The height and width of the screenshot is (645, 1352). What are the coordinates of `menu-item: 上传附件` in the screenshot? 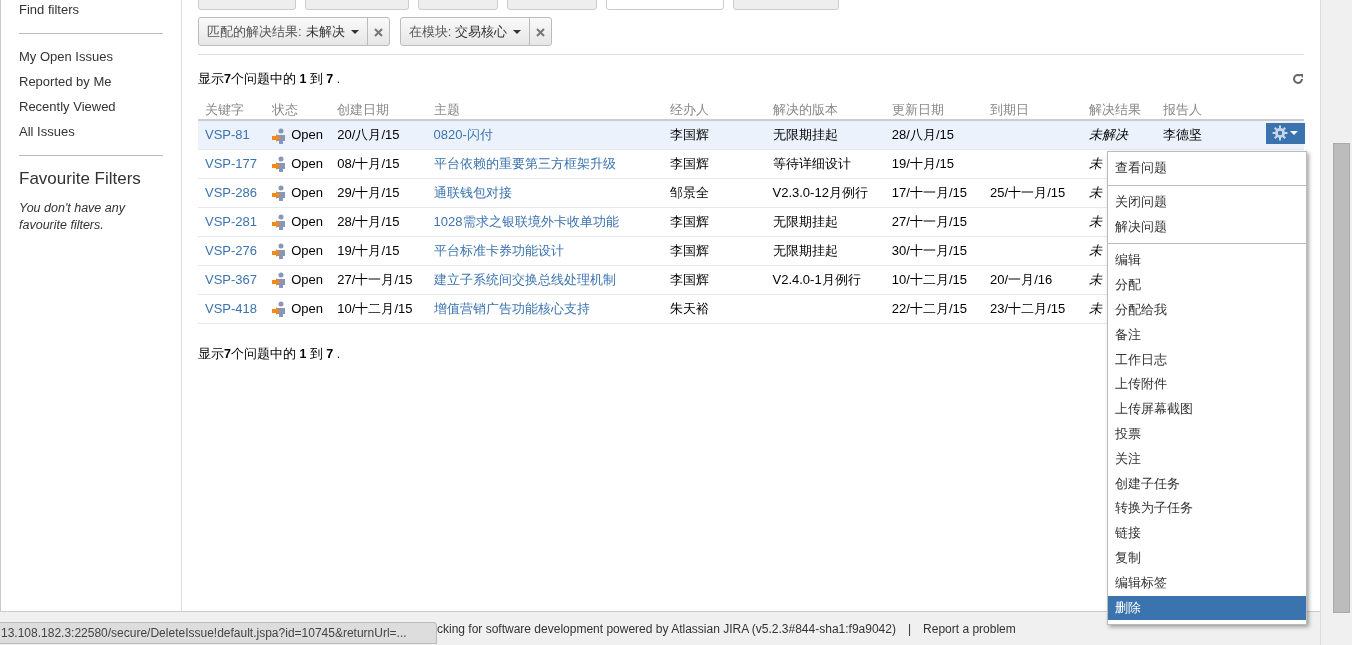 It's located at (1207, 385).